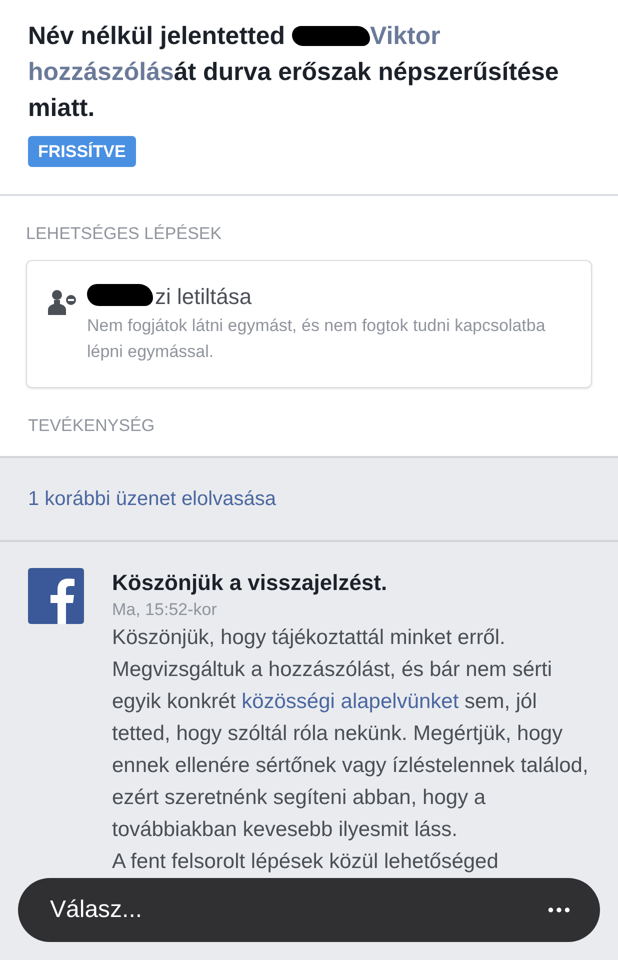  What do you see at coordinates (56, 596) in the screenshot?
I see `facebook-logo-icon` at bounding box center [56, 596].